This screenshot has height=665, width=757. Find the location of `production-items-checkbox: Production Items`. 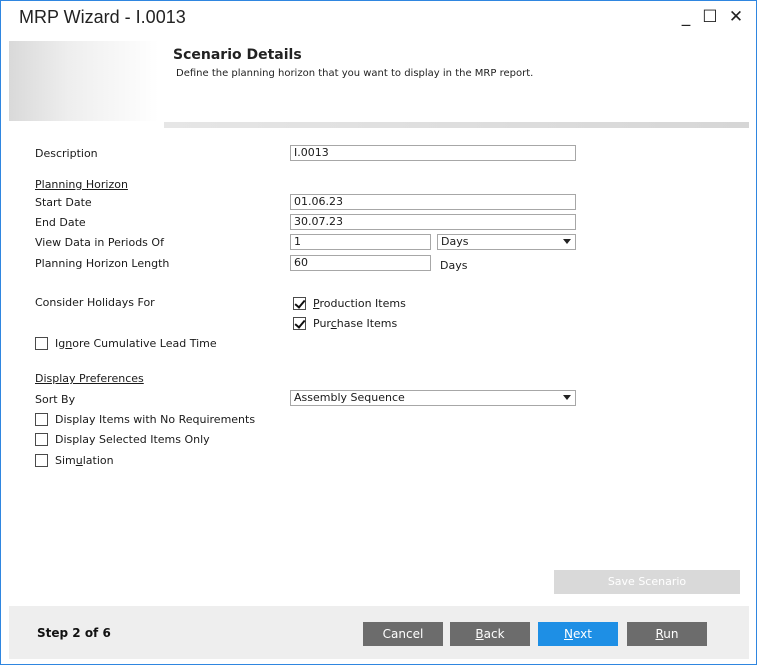

production-items-checkbox: Production Items is located at coordinates (349, 303).